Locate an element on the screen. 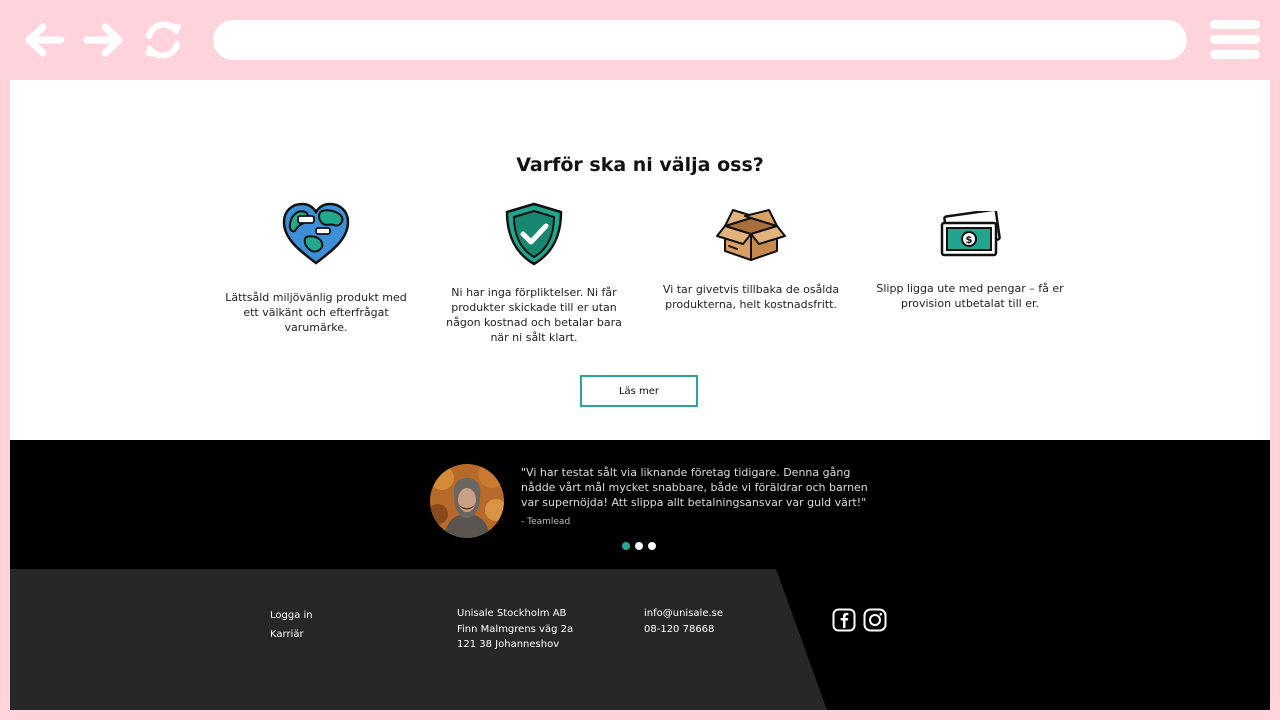  forward-arrow-icon is located at coordinates (104, 40).